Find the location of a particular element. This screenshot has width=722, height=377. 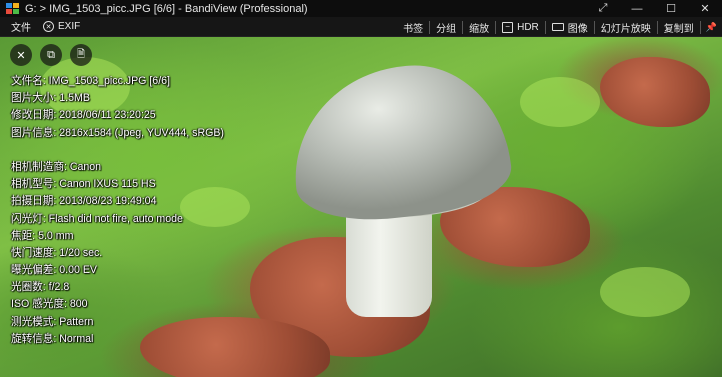

group-button: 分组 is located at coordinates (446, 27).